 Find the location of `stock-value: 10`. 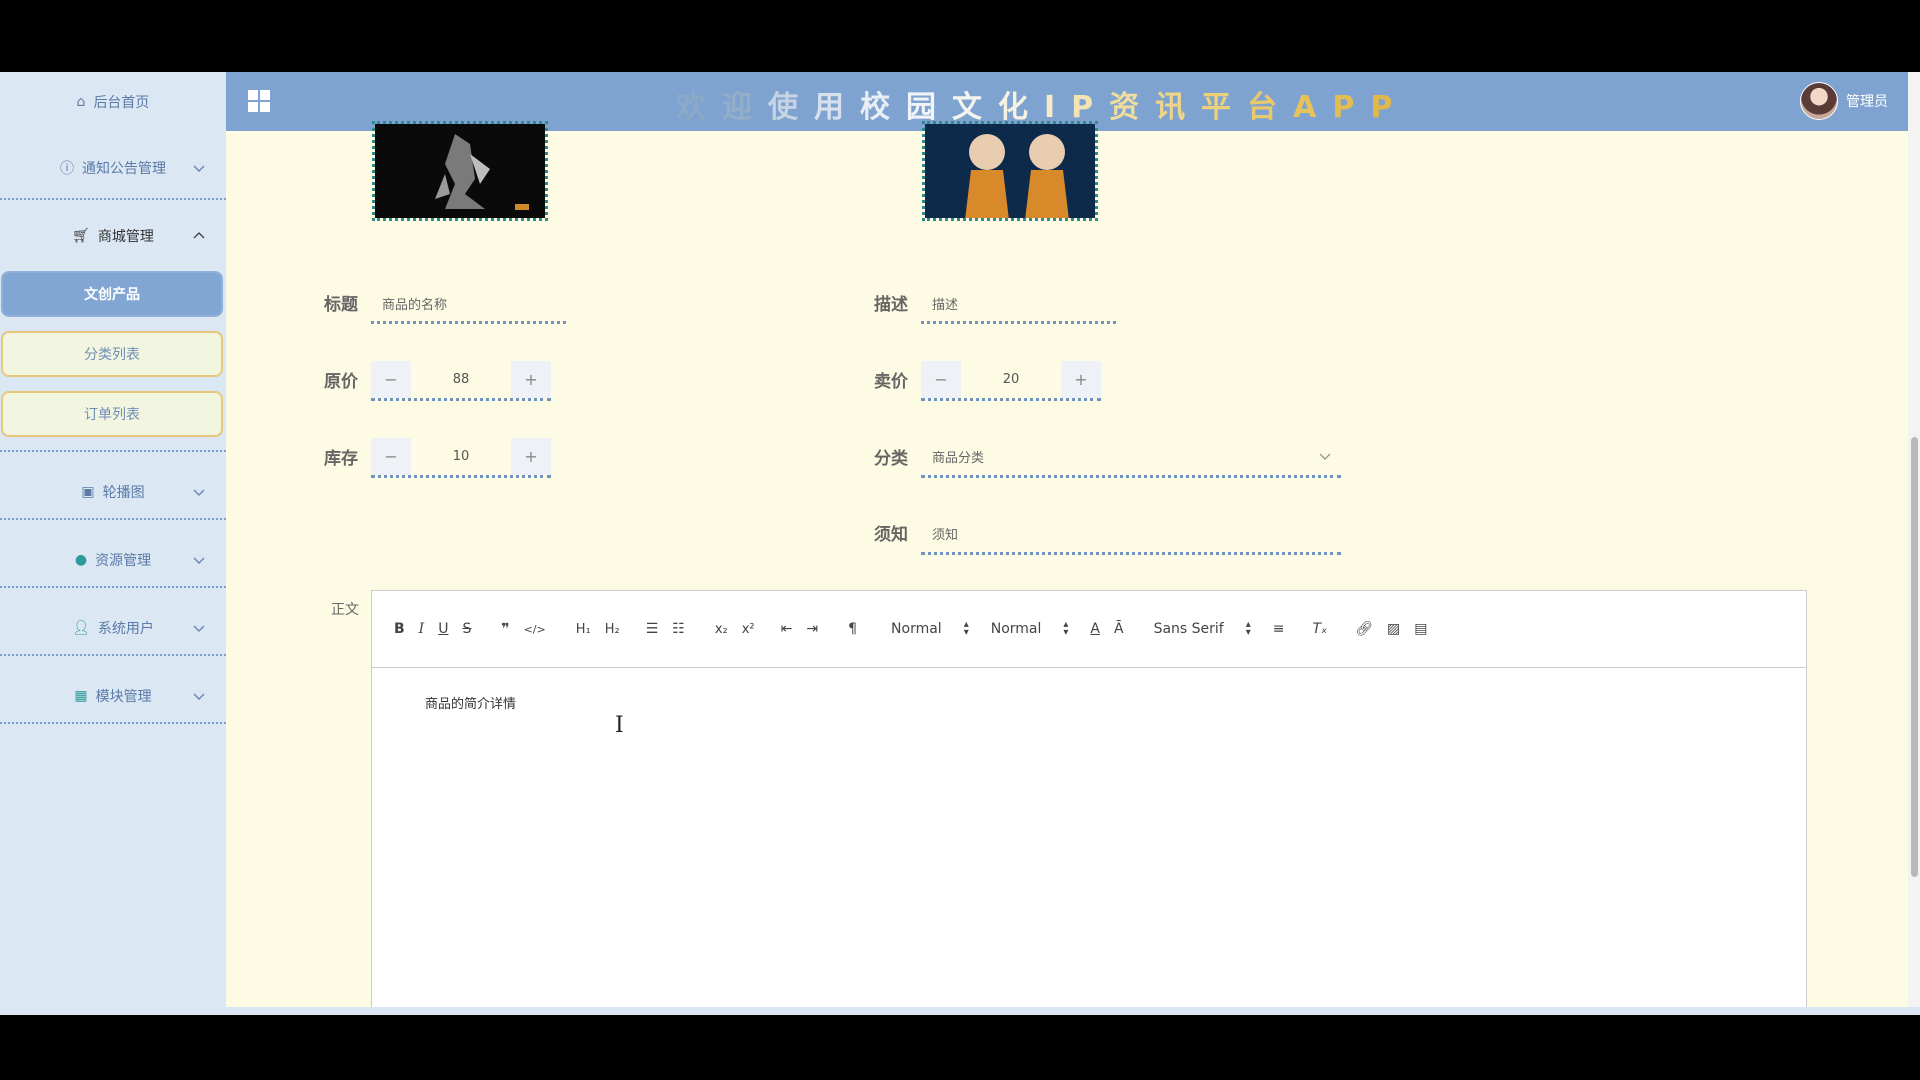

stock-value: 10 is located at coordinates (461, 456).